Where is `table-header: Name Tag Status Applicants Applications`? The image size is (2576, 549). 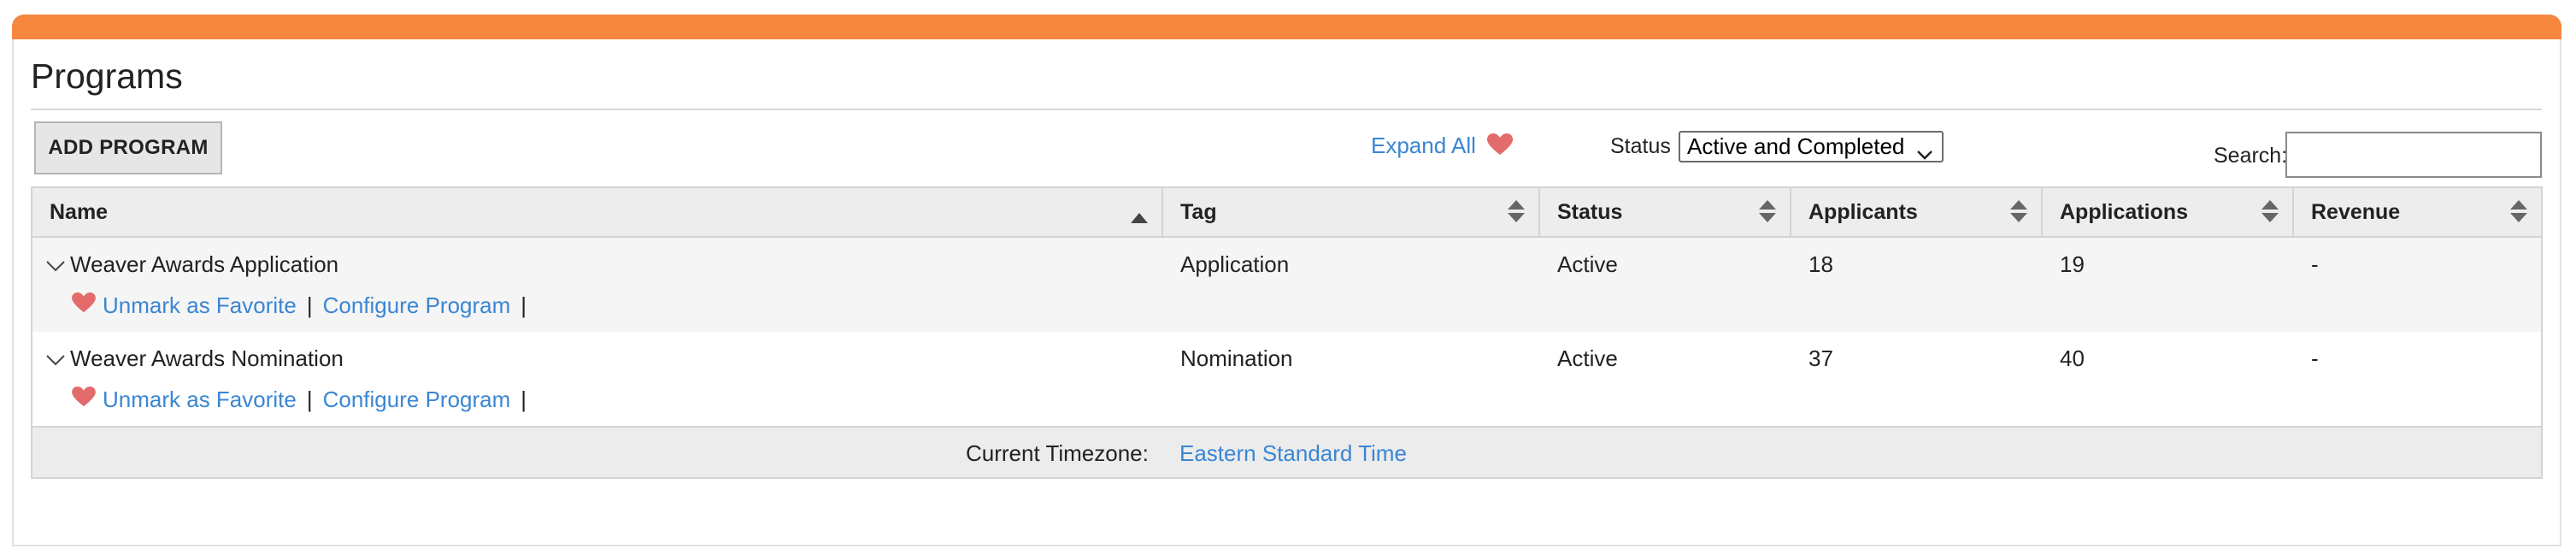 table-header: Name Tag Status Applicants Applications is located at coordinates (1286, 213).